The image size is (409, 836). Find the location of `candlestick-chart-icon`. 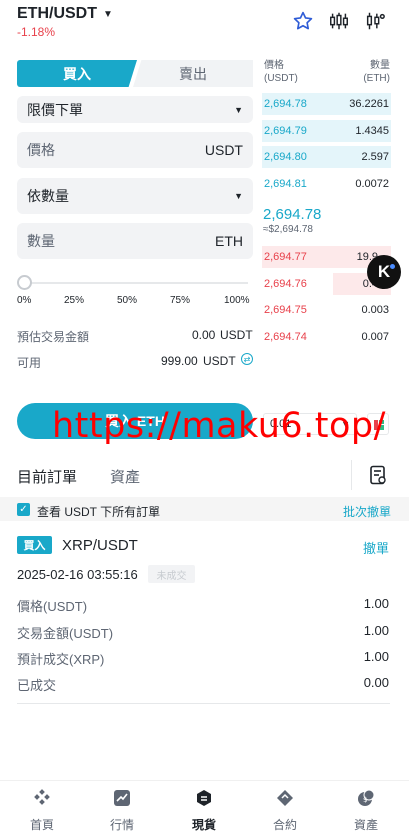

candlestick-chart-icon is located at coordinates (339, 21).